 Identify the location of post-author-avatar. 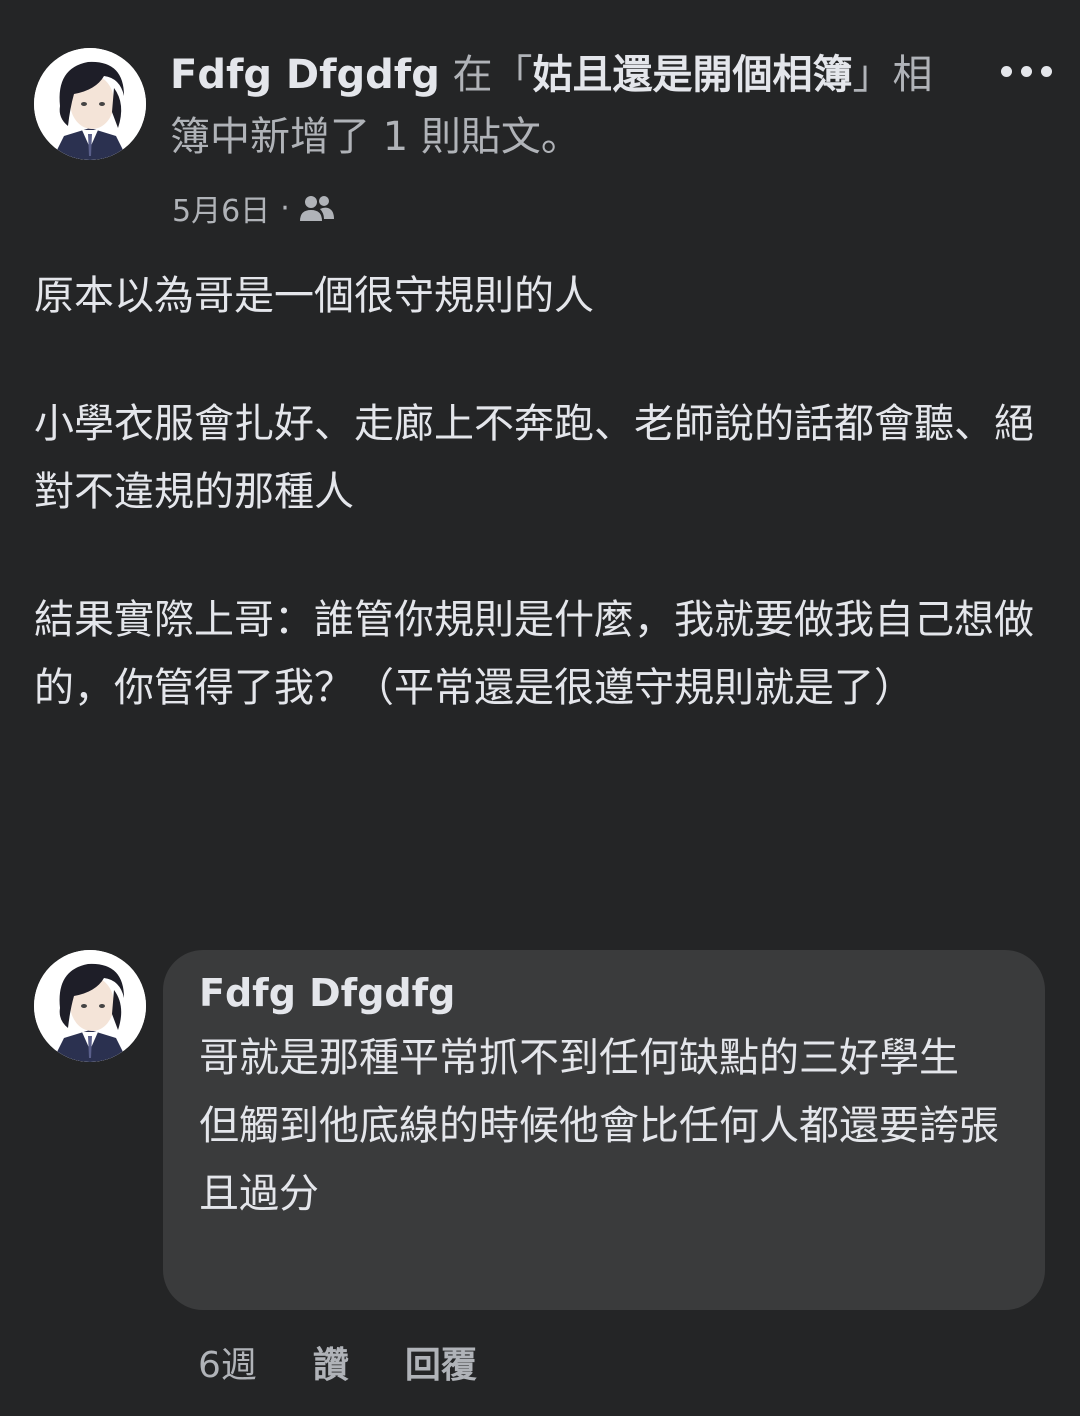
(90, 104).